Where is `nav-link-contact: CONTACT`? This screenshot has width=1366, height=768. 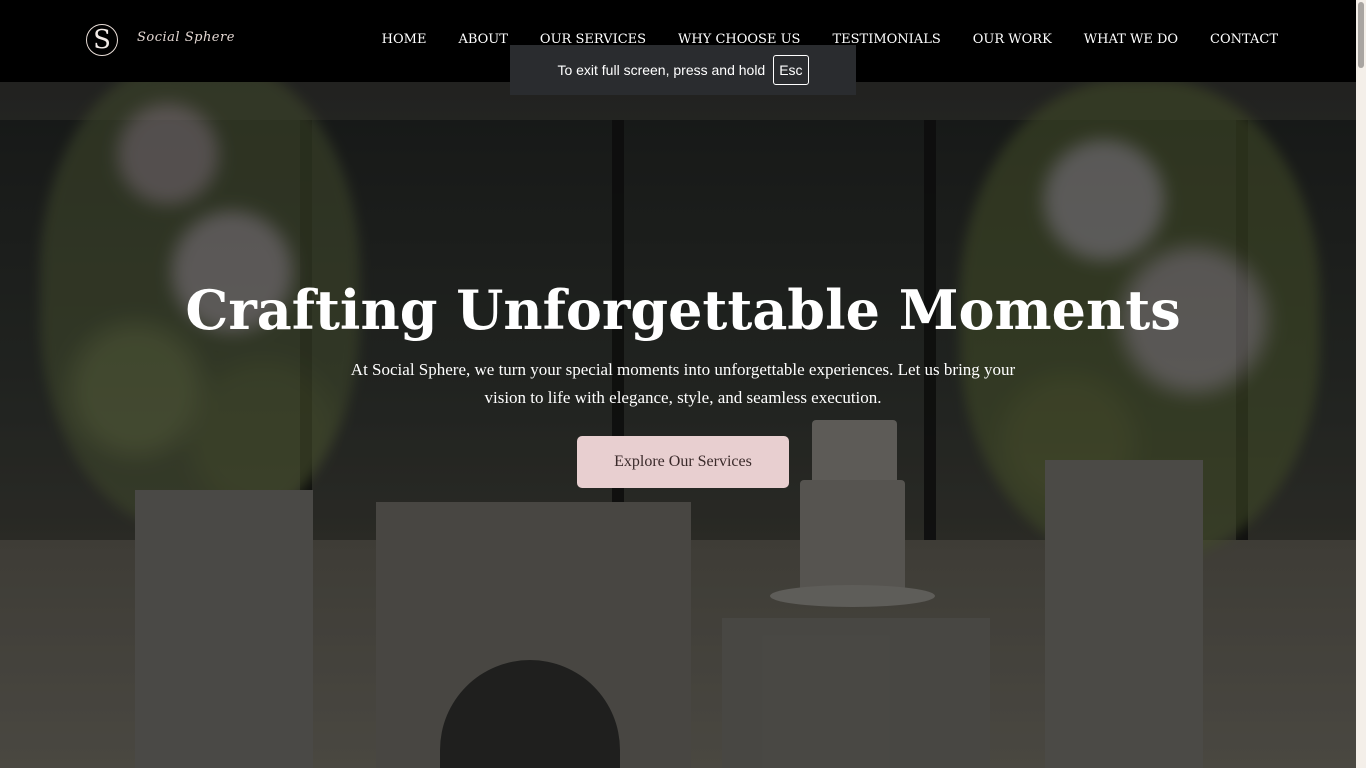
nav-link-contact: CONTACT is located at coordinates (1244, 39).